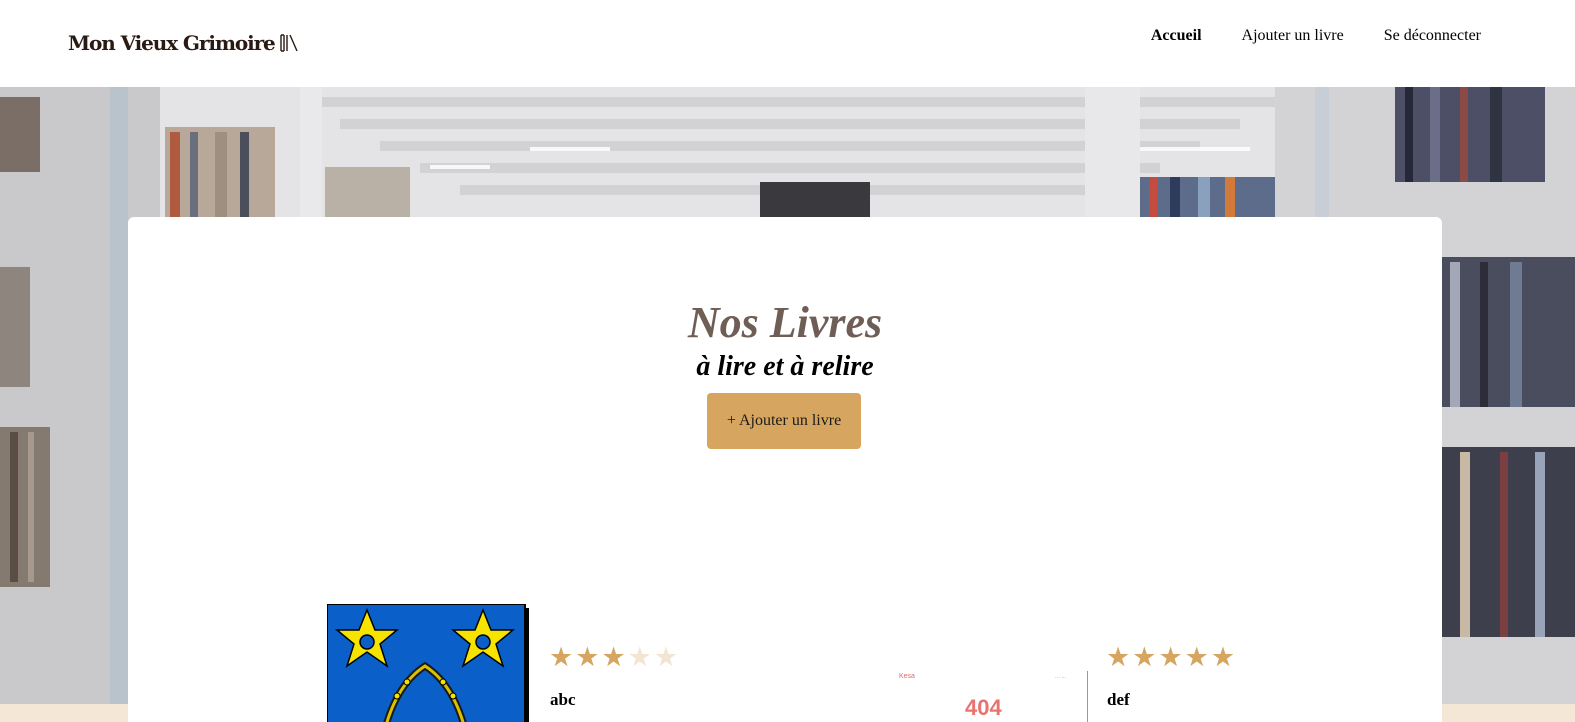 The height and width of the screenshot is (722, 1575). What do you see at coordinates (1087, 696) in the screenshot?
I see `cover-divider` at bounding box center [1087, 696].